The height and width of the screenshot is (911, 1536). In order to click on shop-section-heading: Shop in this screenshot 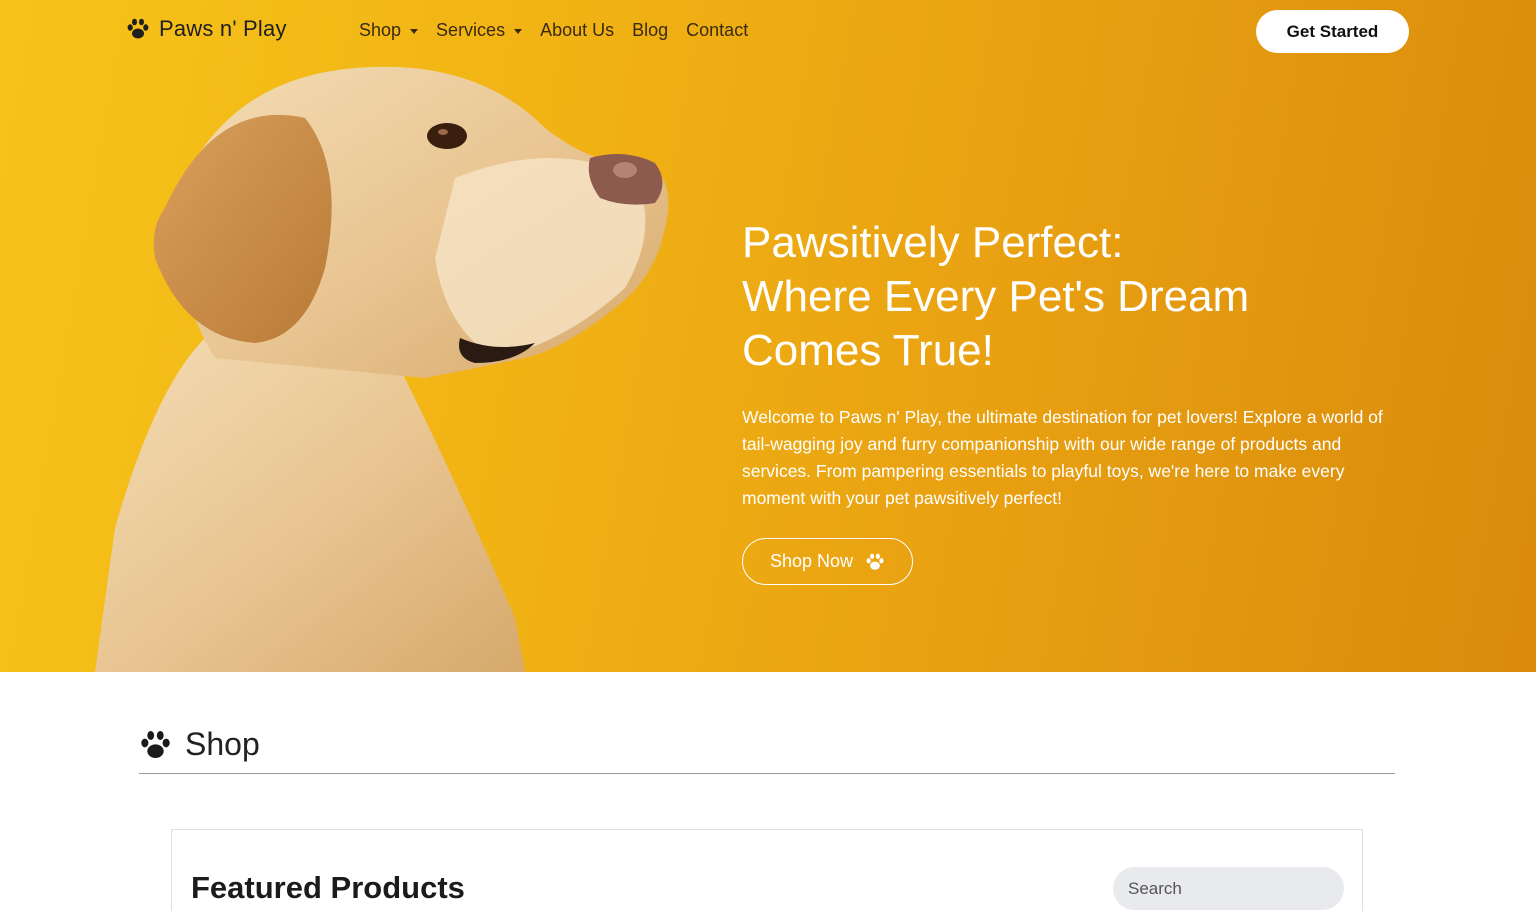, I will do `click(199, 744)`.